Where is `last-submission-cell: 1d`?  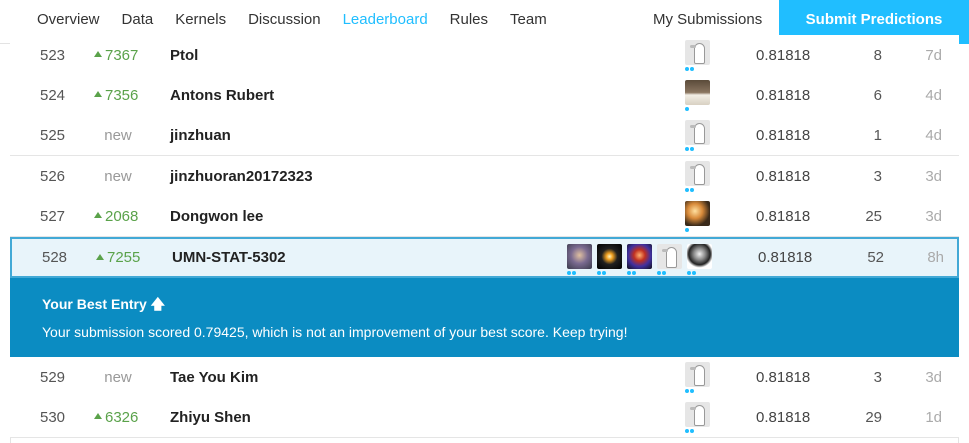
last-submission-cell: 1d is located at coordinates (933, 417).